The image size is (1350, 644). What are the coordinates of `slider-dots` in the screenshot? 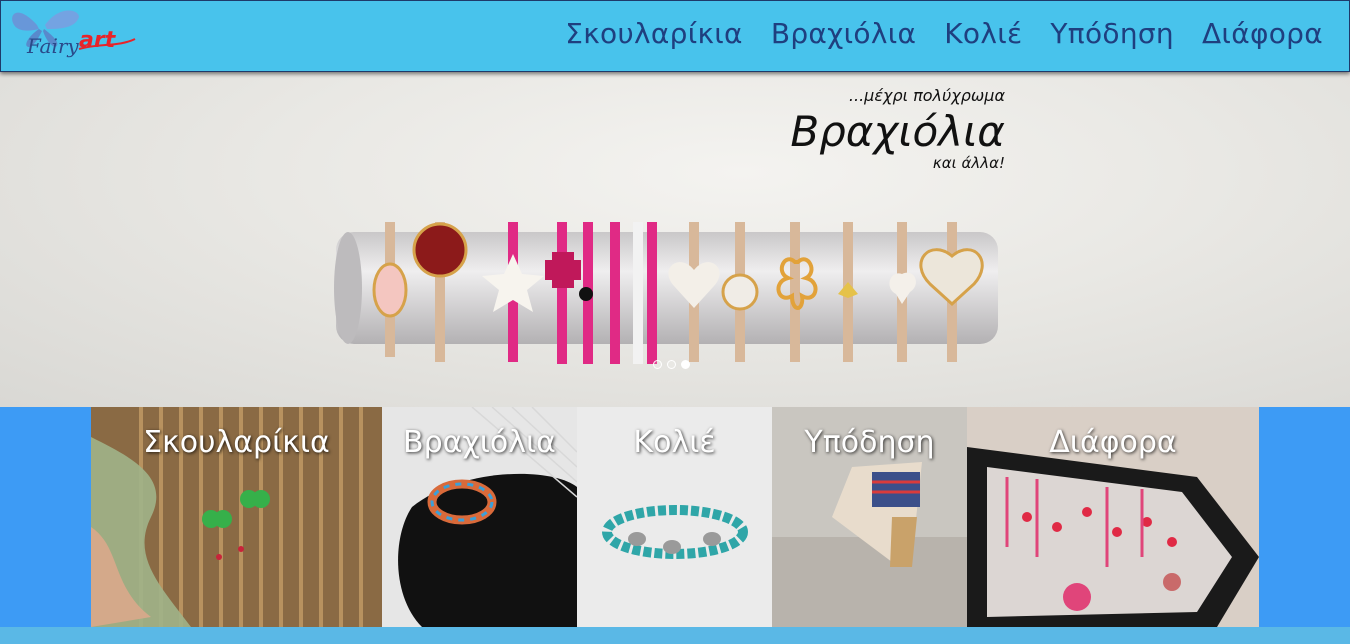 It's located at (671, 364).